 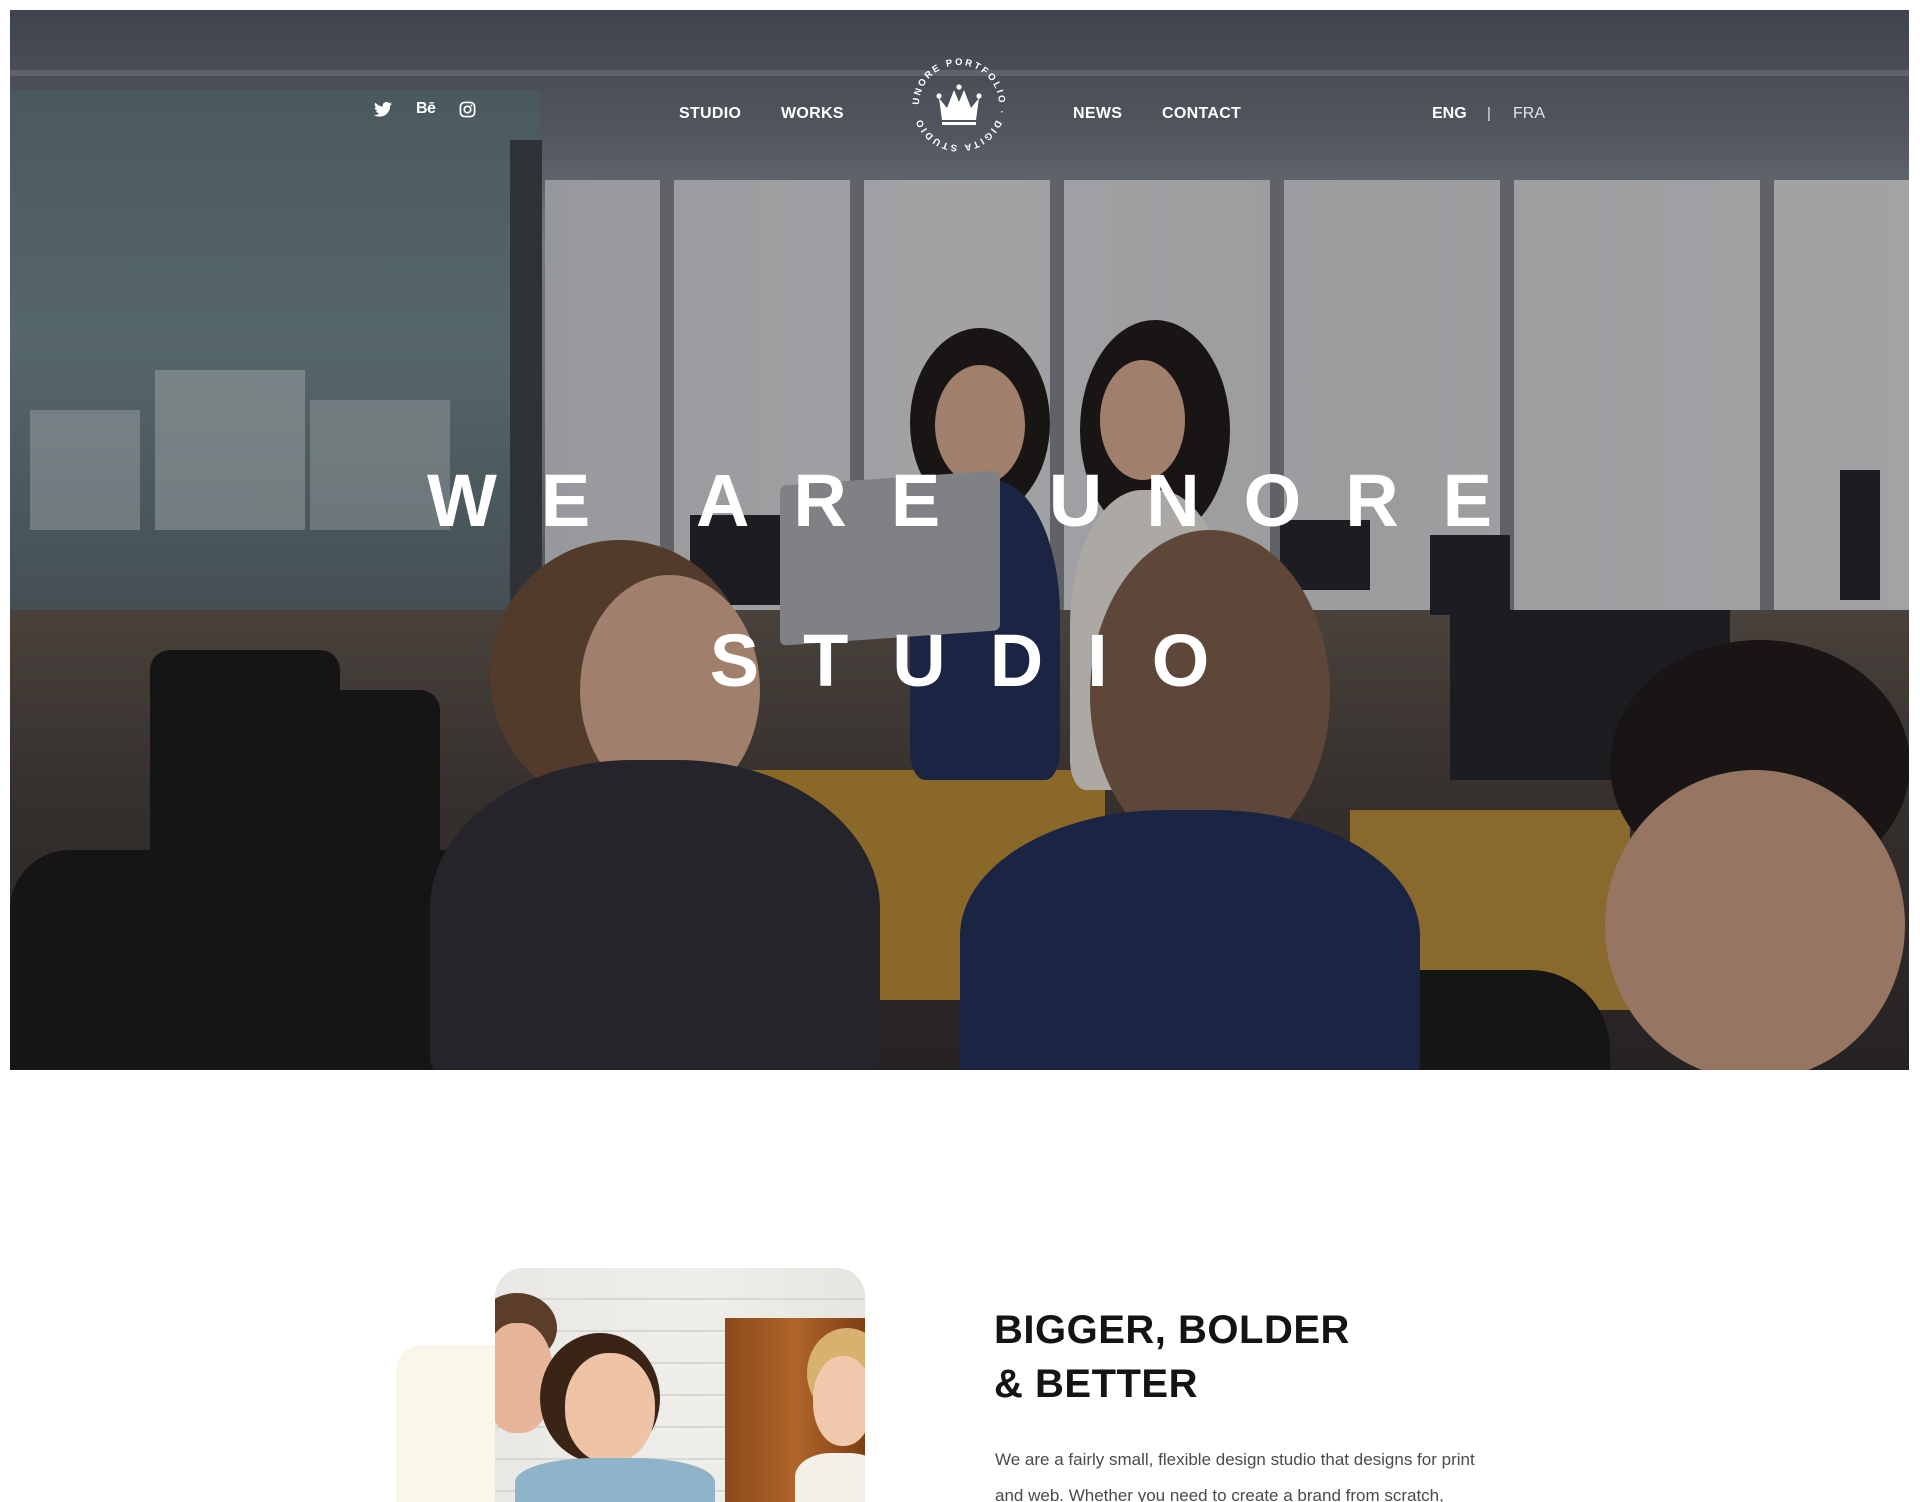 I want to click on hero-title-line-1: WE ARE UNORE, so click(x=981, y=500).